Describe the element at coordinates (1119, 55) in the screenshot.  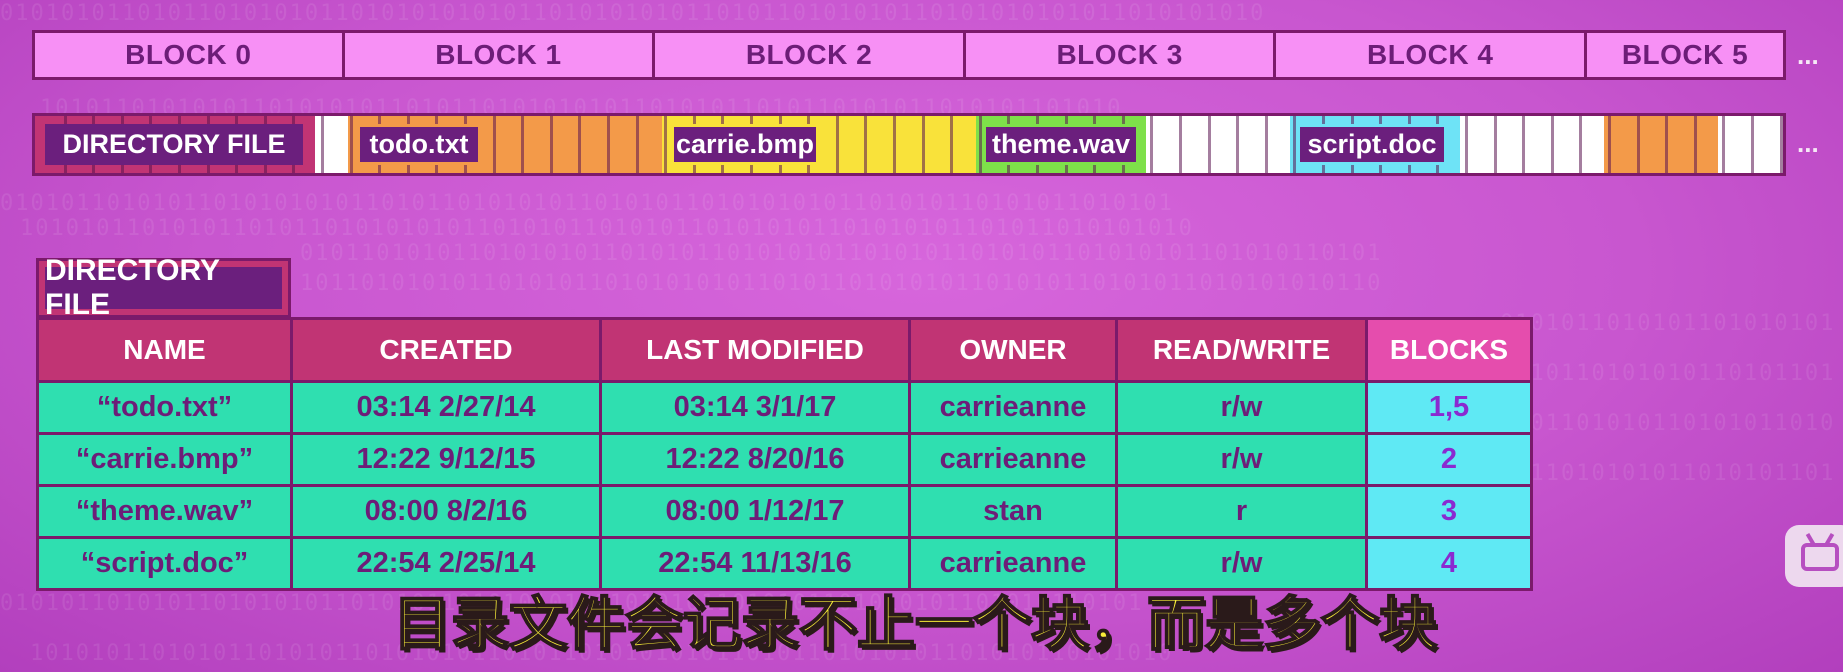
I see `block-3-label: BLOCK 3` at that location.